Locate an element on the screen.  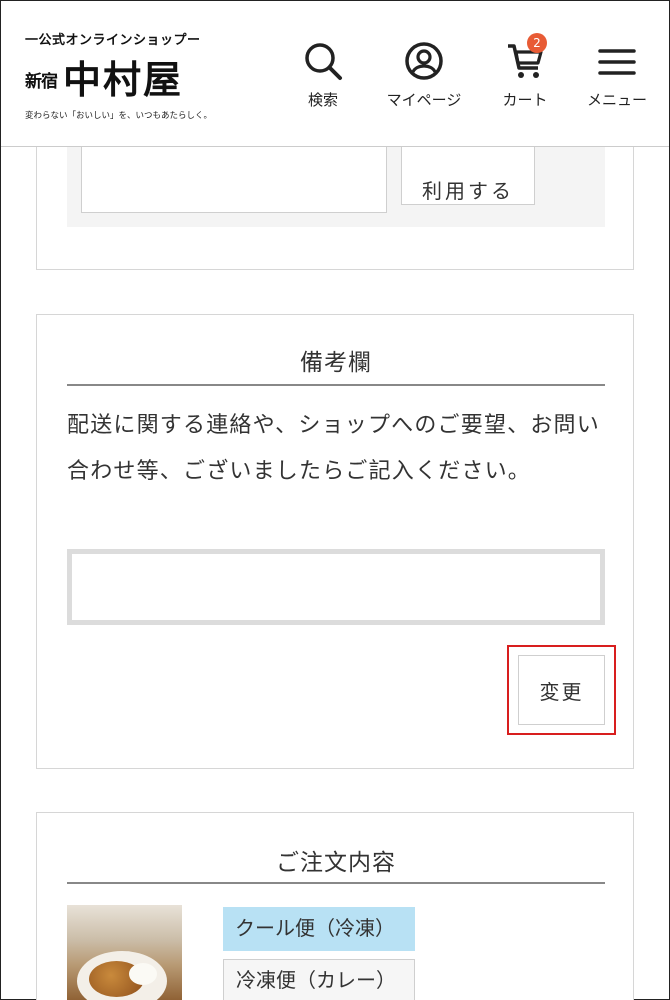
nav-search: 検索 is located at coordinates (323, 75).